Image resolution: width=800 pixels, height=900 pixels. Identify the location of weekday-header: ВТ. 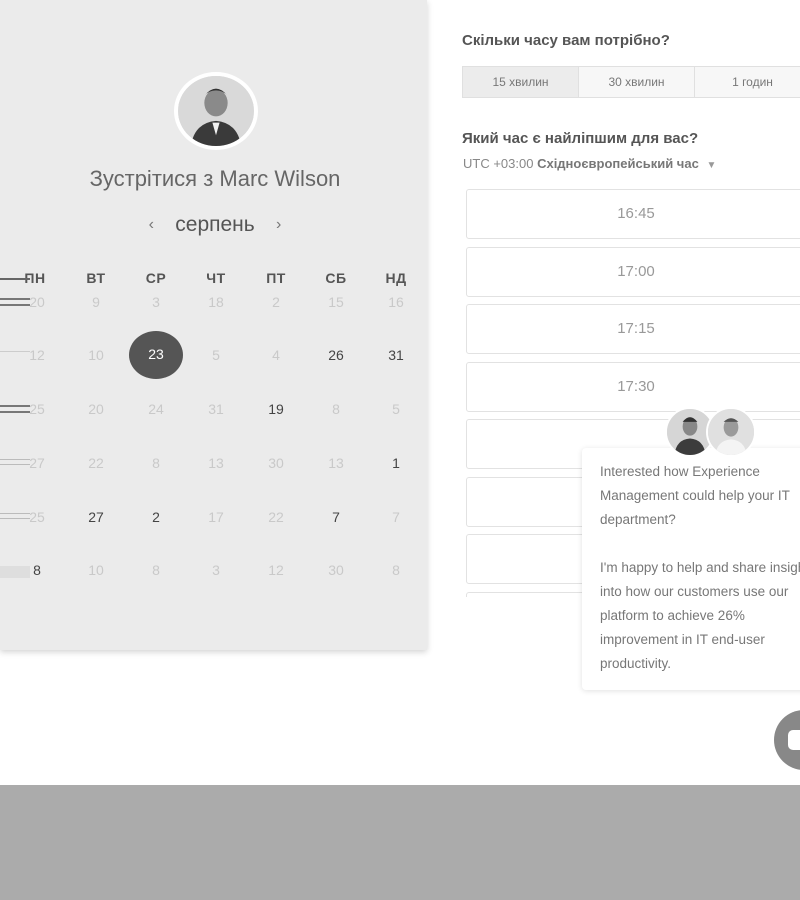
(96, 278).